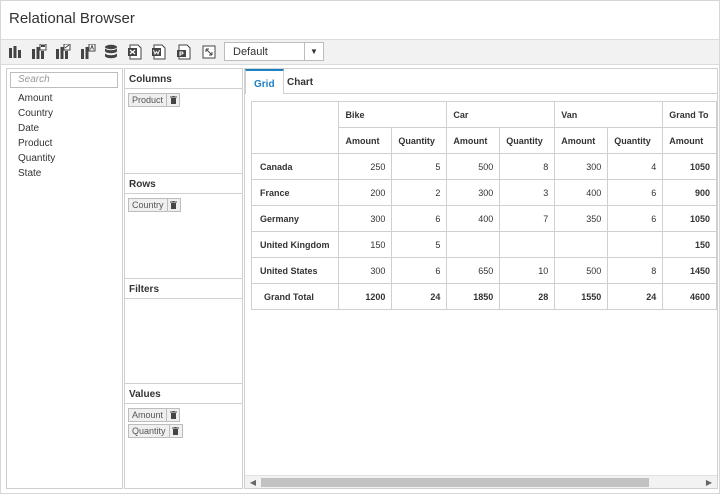  Describe the element at coordinates (29, 173) in the screenshot. I see `field-item-state: State` at that location.